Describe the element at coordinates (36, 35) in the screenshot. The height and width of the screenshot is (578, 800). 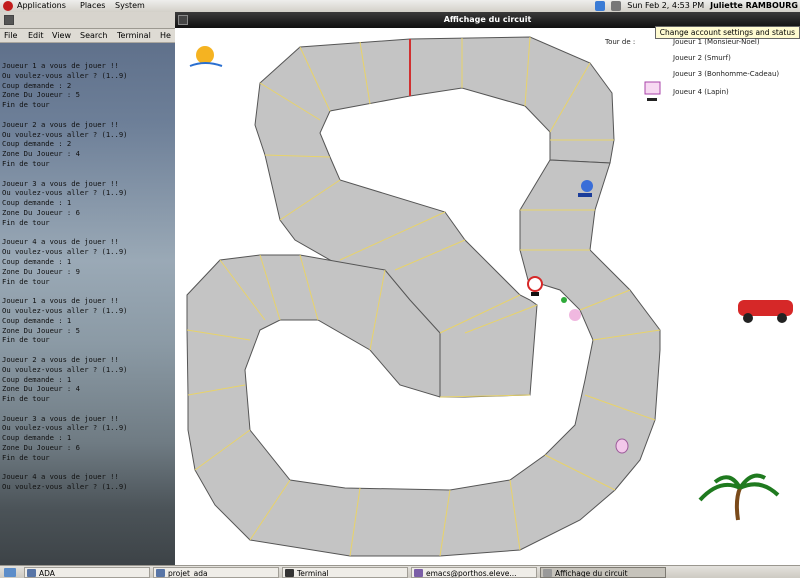
I see `menu-edit: Edit` at that location.